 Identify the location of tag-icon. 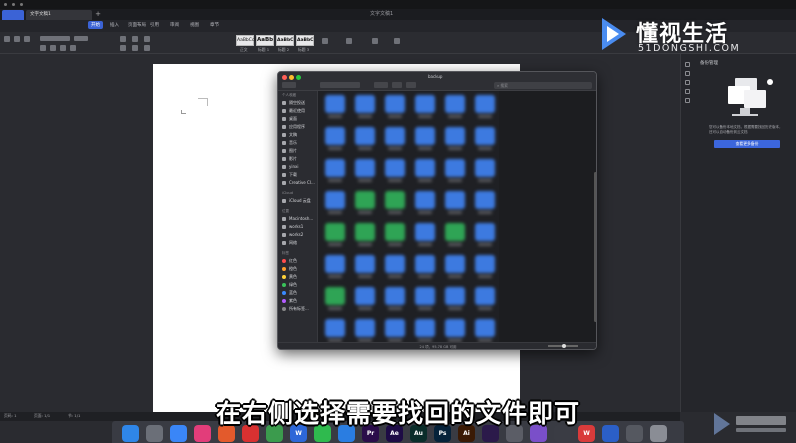
(411, 85).